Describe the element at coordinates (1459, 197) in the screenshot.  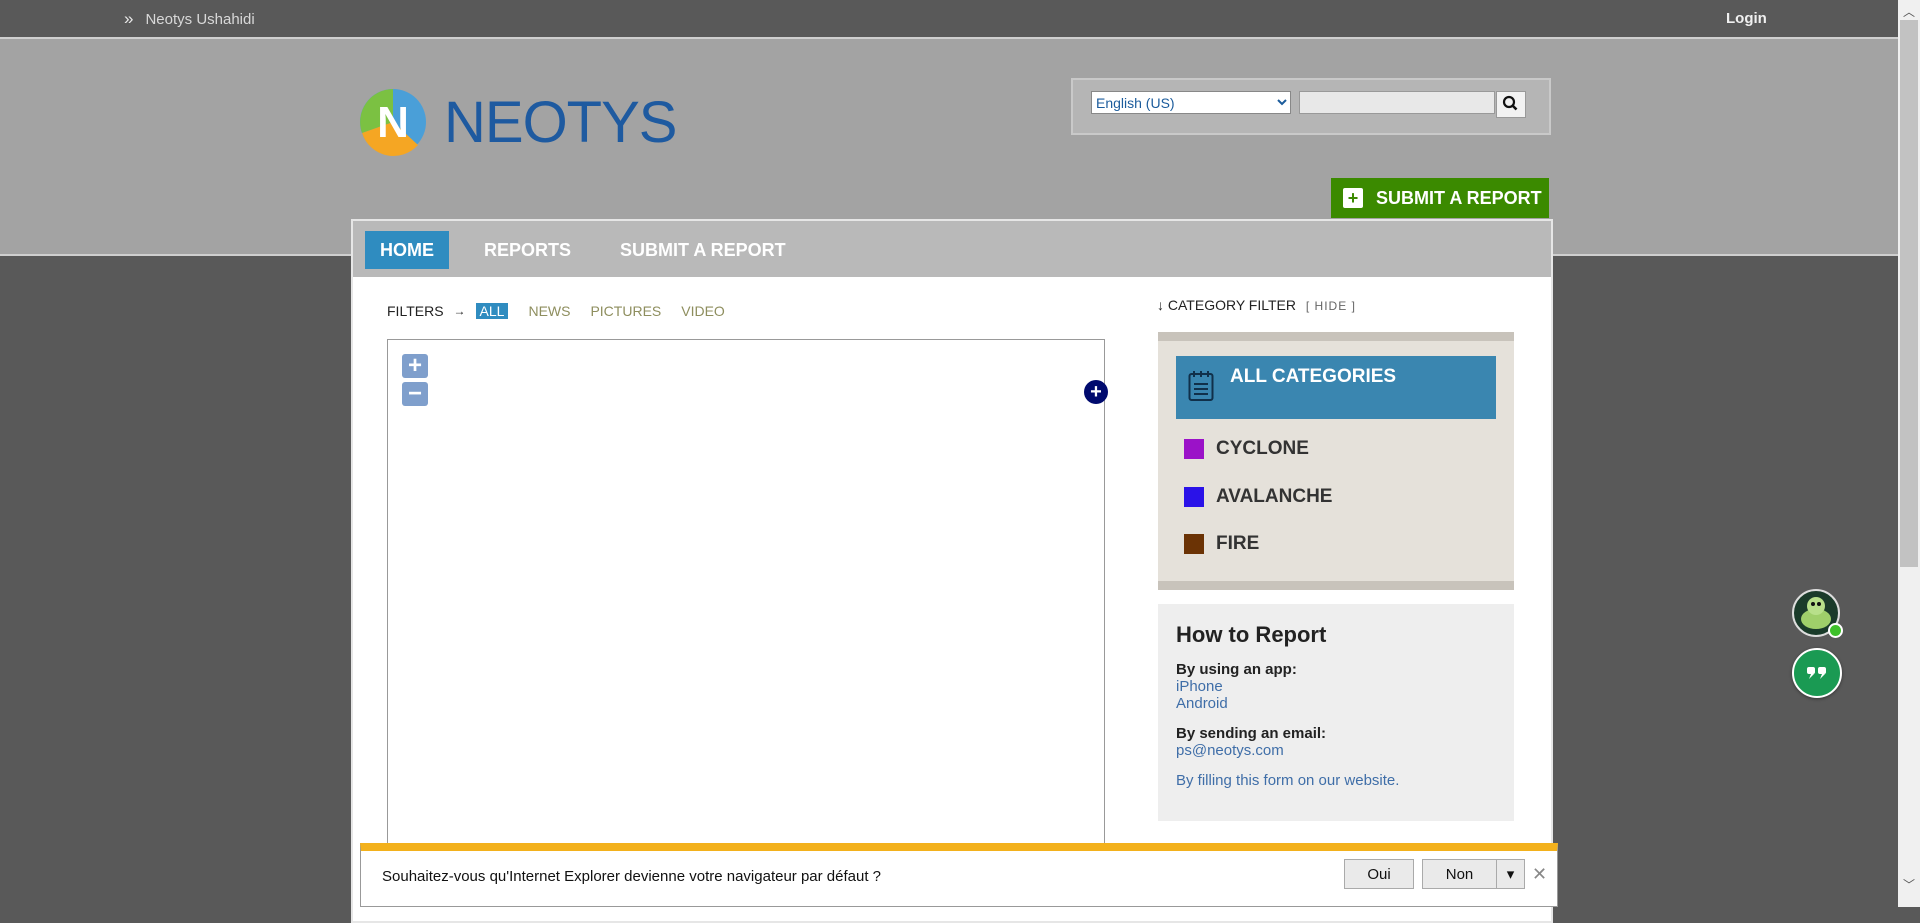
I see `submit-report-label: SUBMIT A REPORT` at that location.